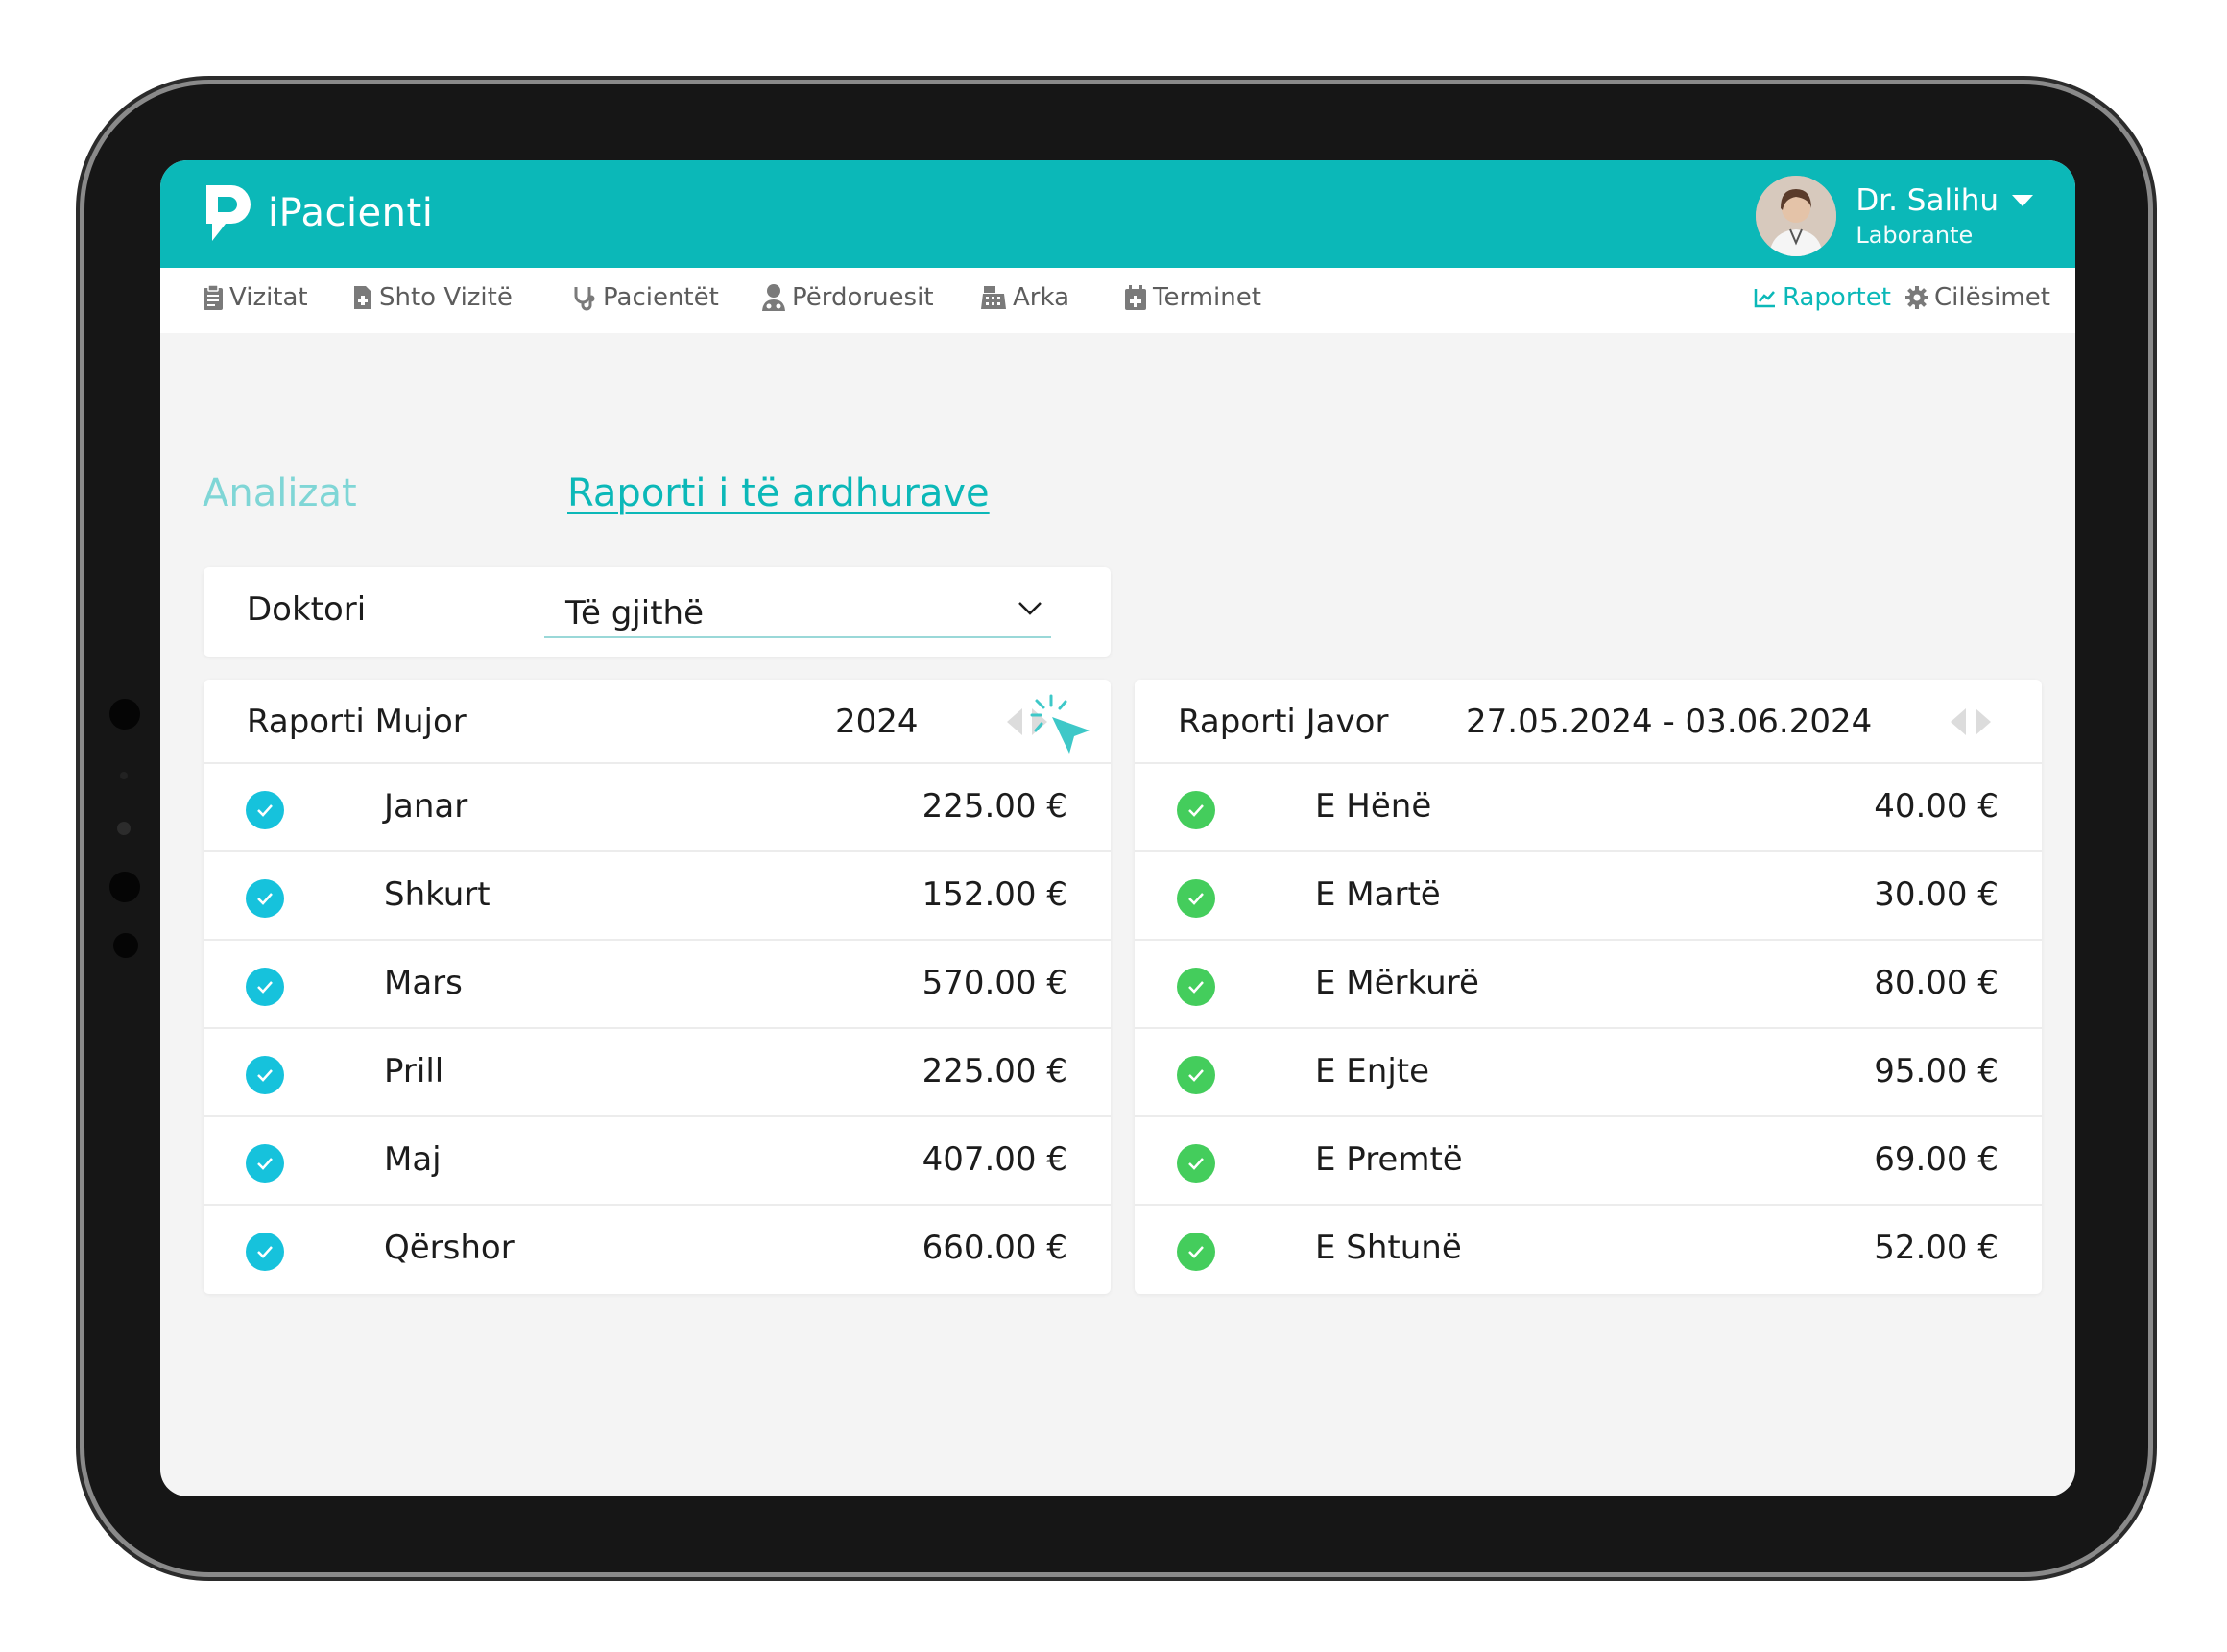 The height and width of the screenshot is (1652, 2227). I want to click on monthly-report-title: Raporti Mujor, so click(357, 722).